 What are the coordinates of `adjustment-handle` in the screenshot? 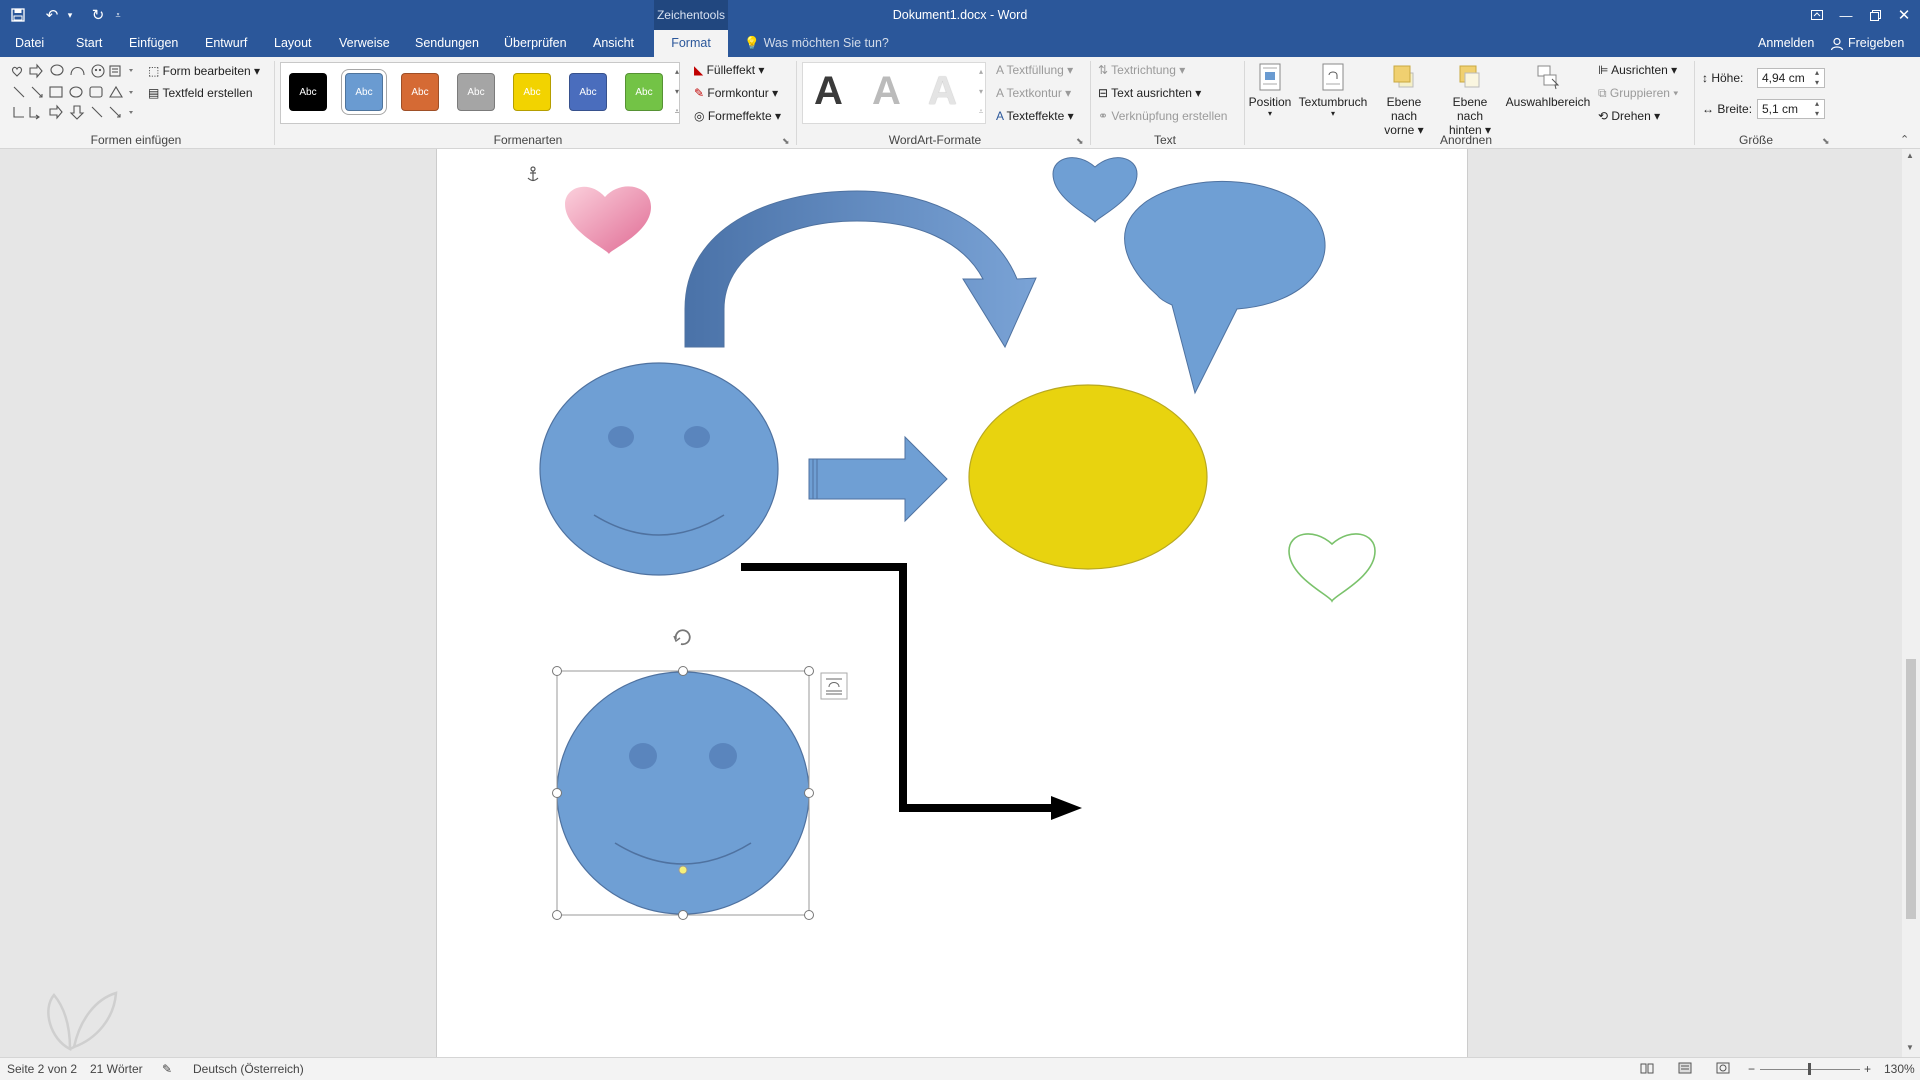 It's located at (683, 870).